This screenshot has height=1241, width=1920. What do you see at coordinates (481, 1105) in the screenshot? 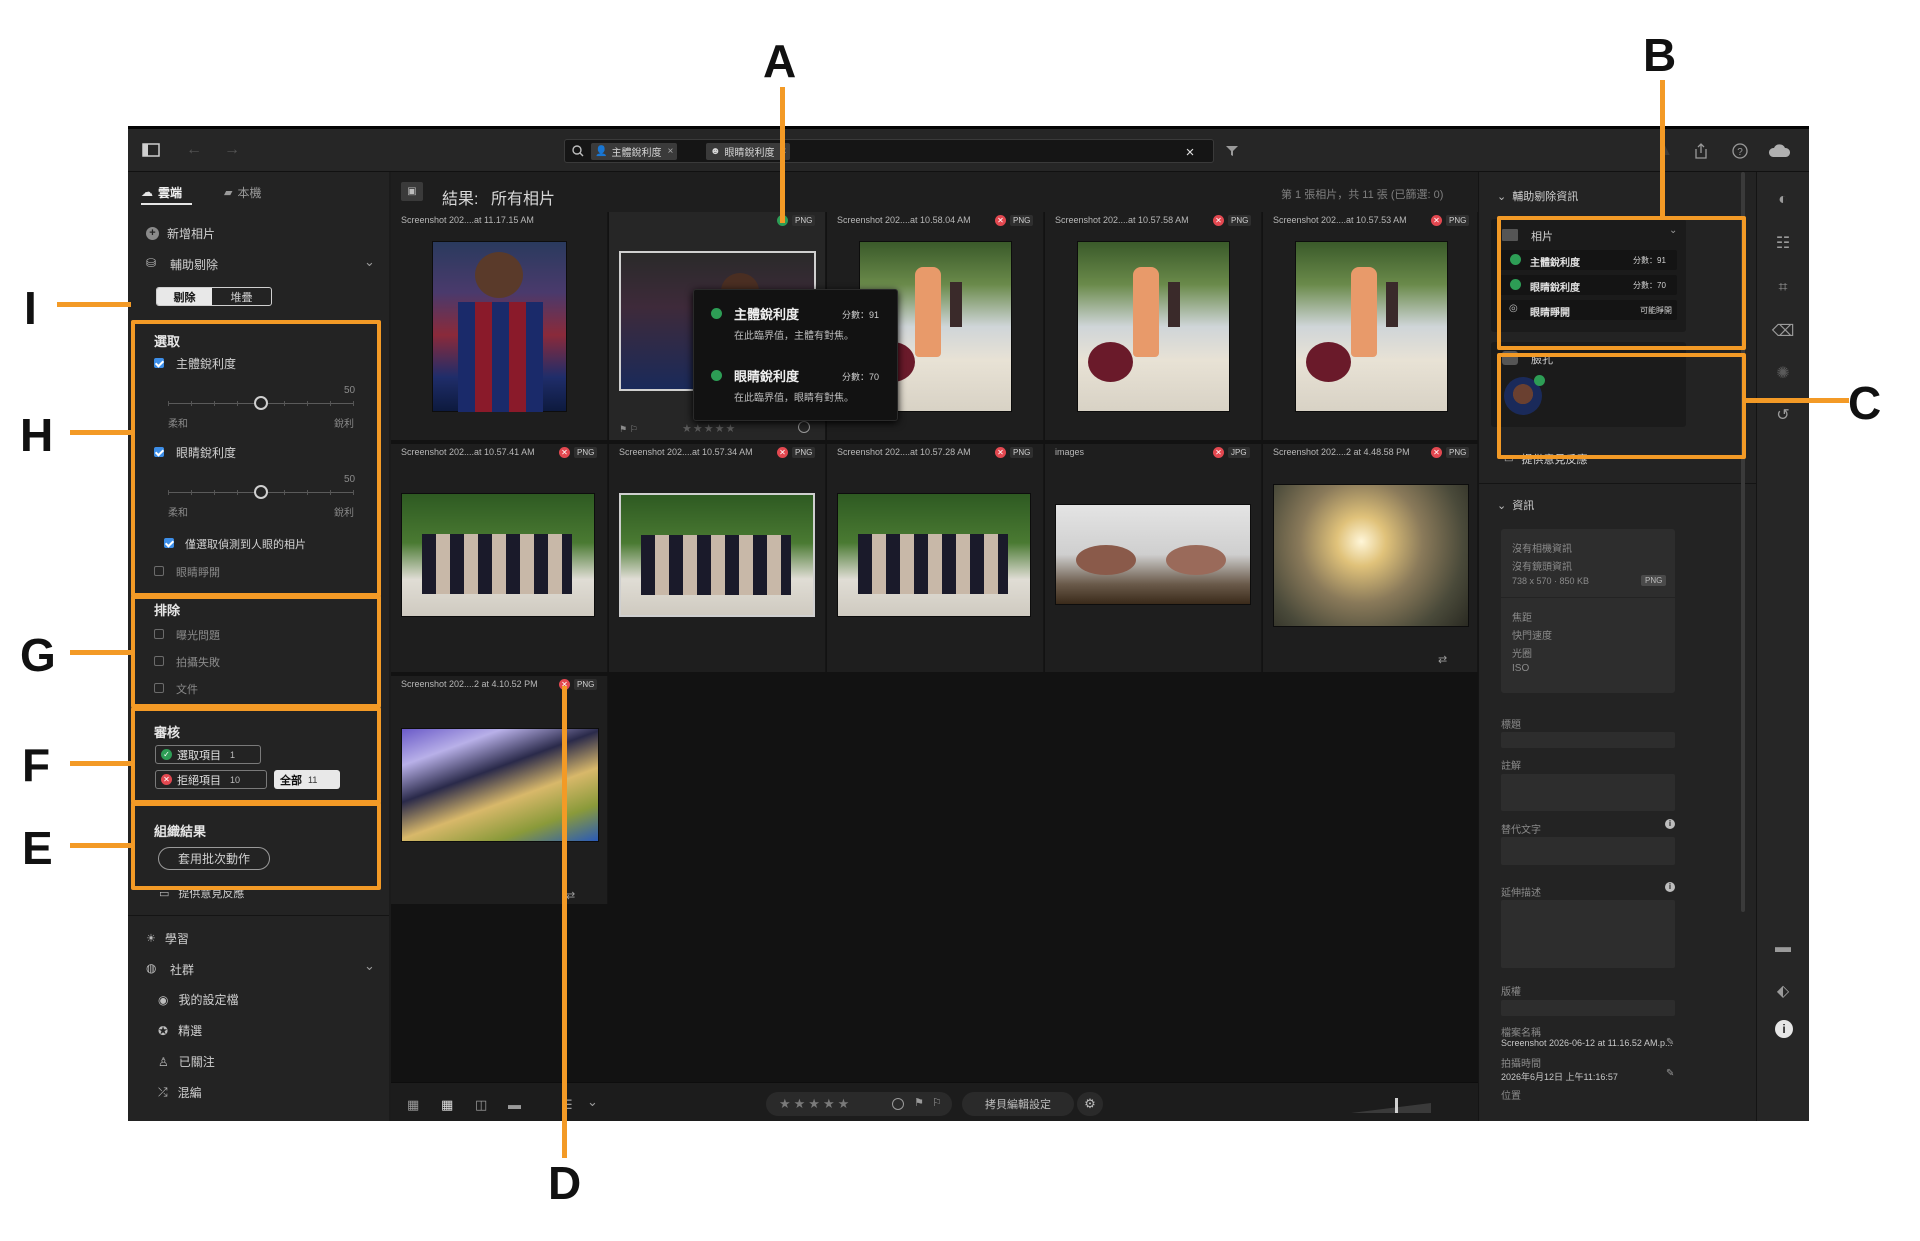
I see `compare-icon: ◫` at bounding box center [481, 1105].